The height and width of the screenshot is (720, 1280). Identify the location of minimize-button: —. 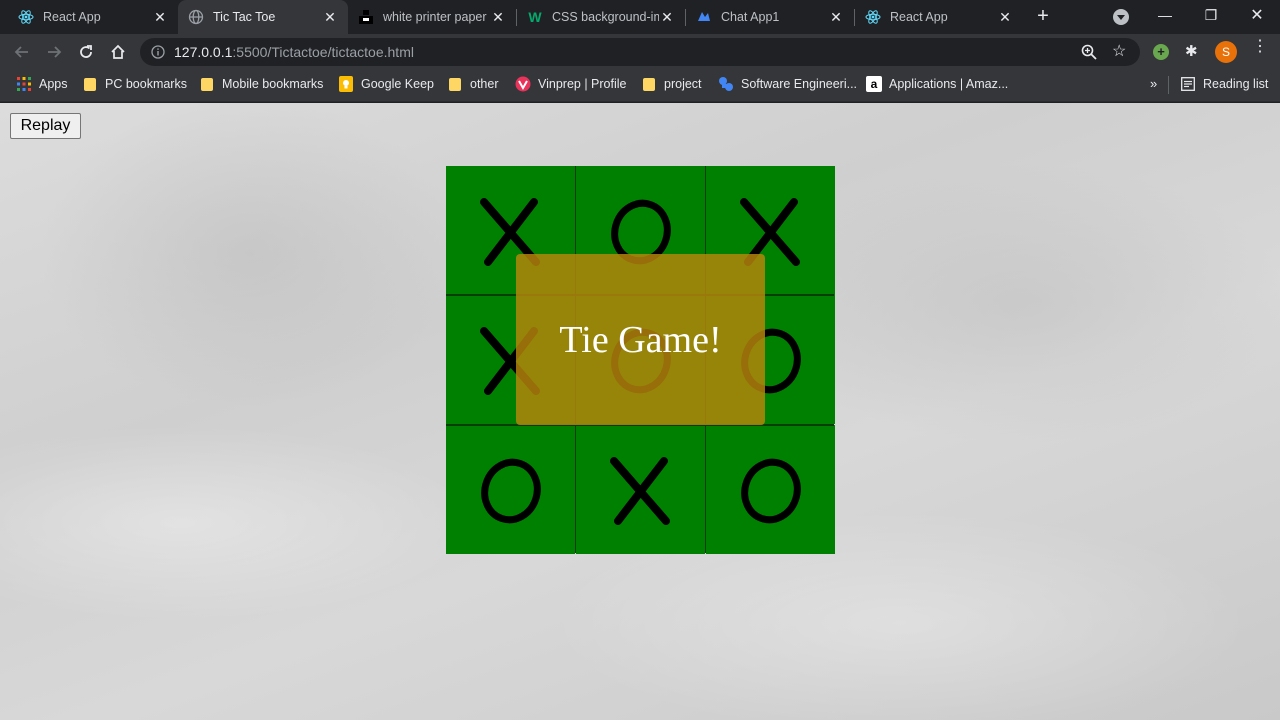
(1165, 15).